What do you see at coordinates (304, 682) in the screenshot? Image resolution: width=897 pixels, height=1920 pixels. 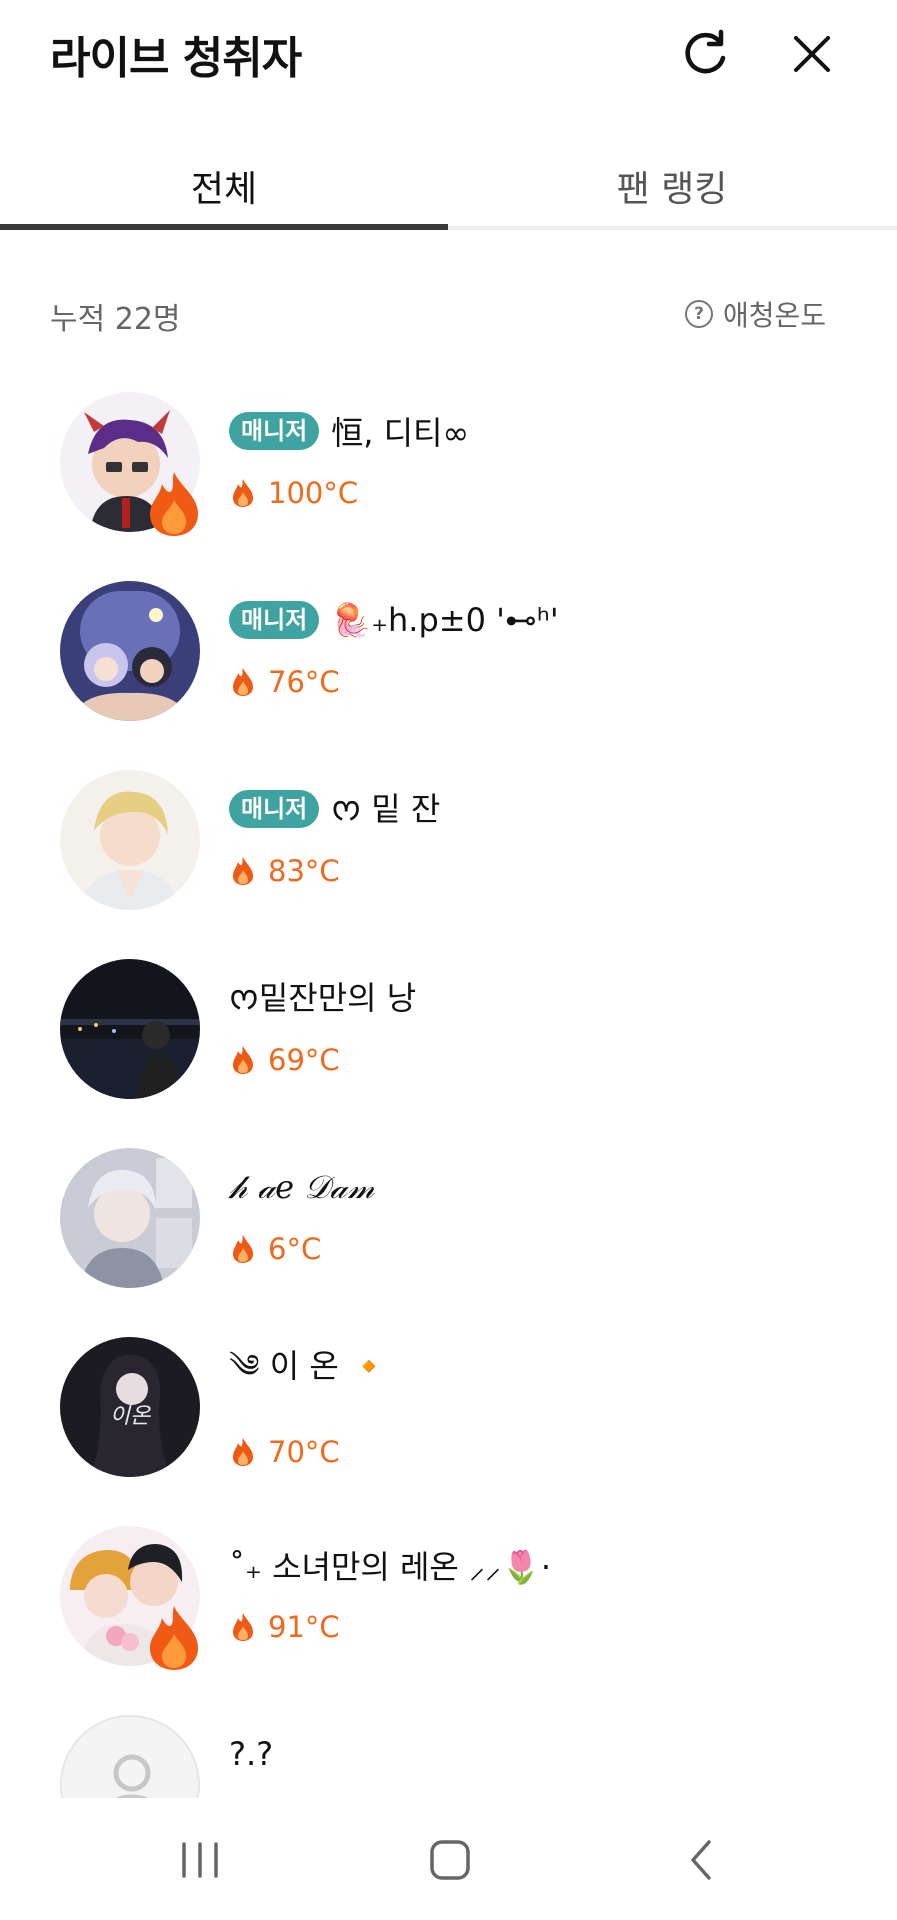 I see `temperature-value: 76°C` at bounding box center [304, 682].